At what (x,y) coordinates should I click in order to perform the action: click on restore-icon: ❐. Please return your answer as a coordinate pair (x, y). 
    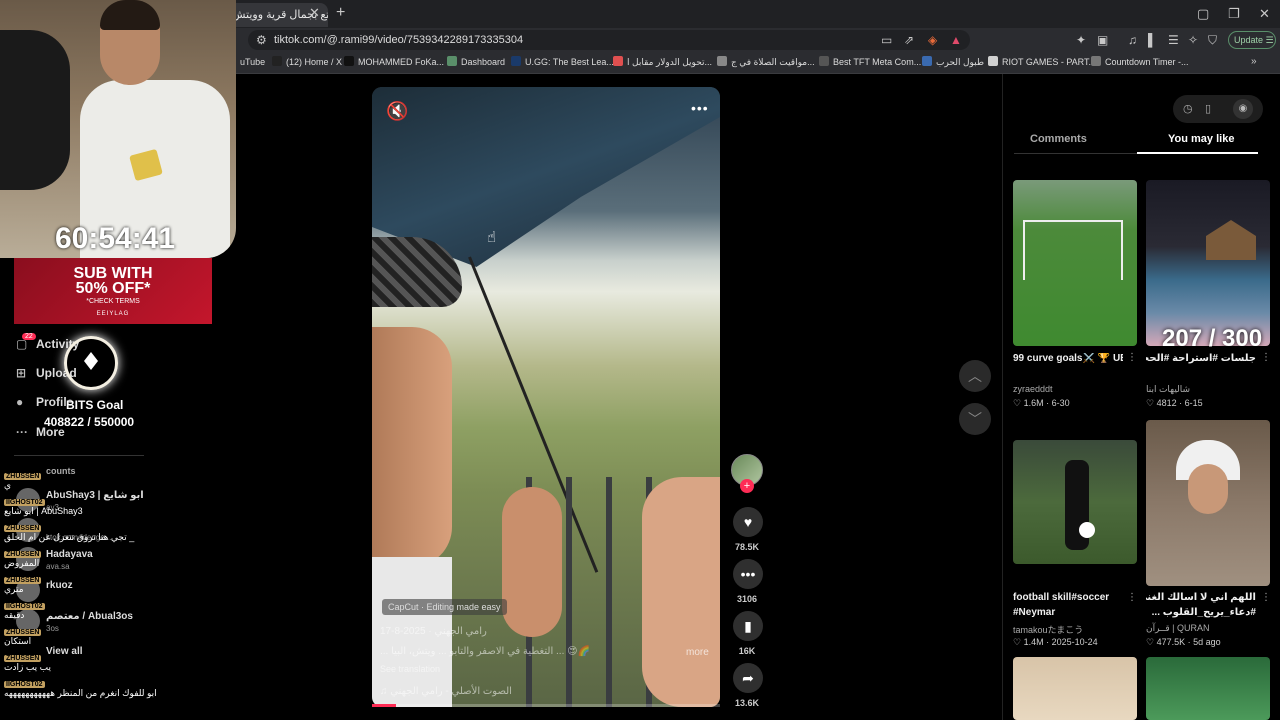
    Looking at the image, I should click on (1234, 14).